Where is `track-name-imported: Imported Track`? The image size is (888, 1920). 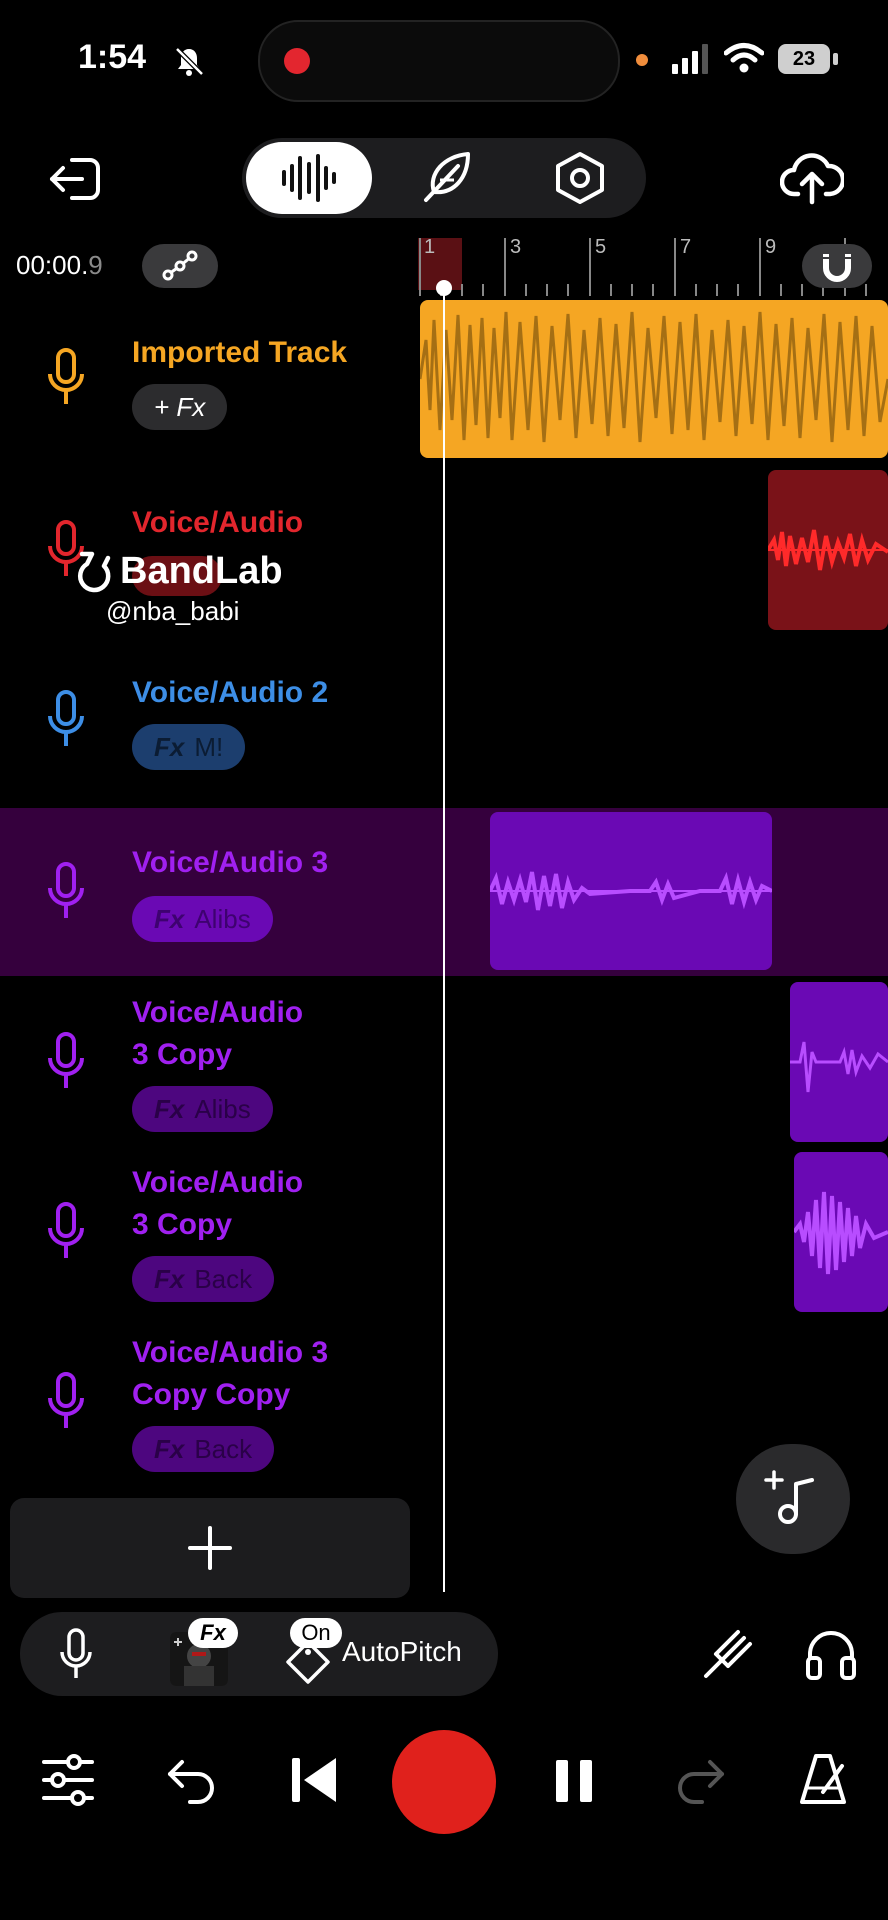
track-name-imported: Imported Track is located at coordinates (239, 353).